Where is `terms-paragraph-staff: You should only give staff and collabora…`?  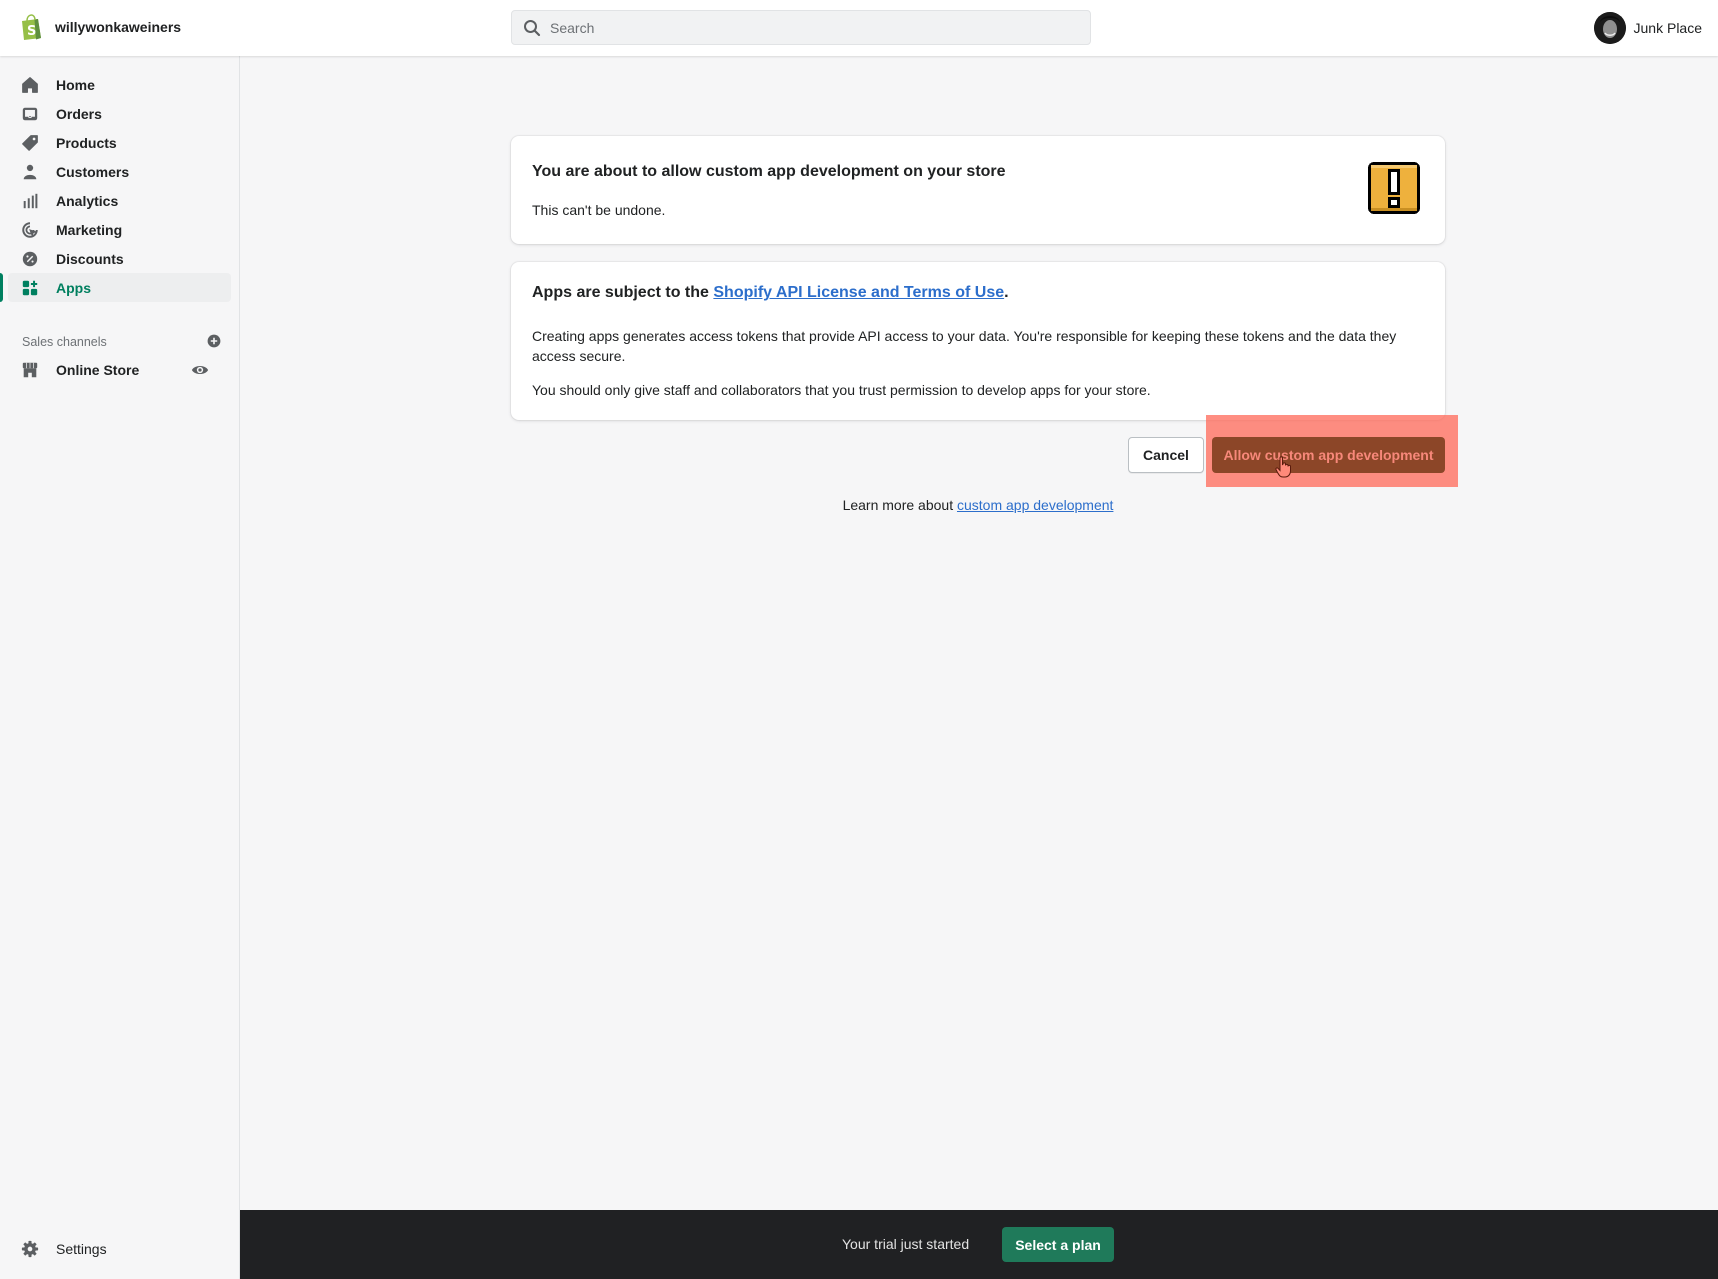 terms-paragraph-staff: You should only give staff and collabora… is located at coordinates (841, 390).